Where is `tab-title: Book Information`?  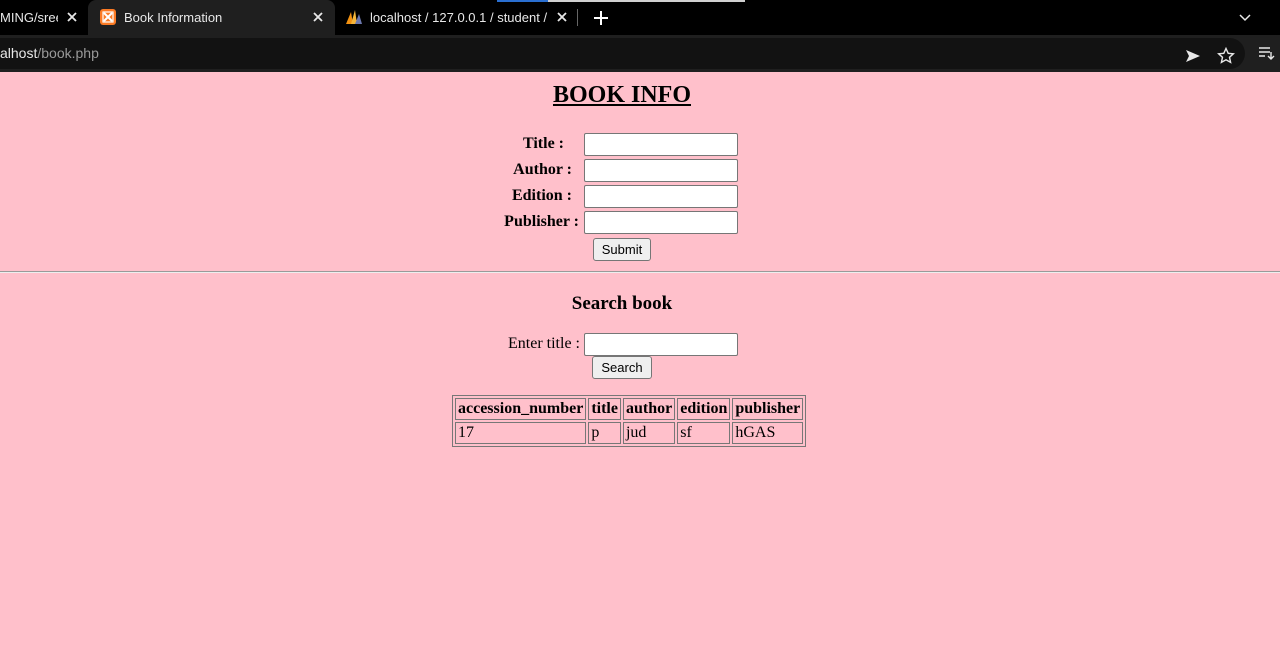
tab-title: Book Information is located at coordinates (173, 17).